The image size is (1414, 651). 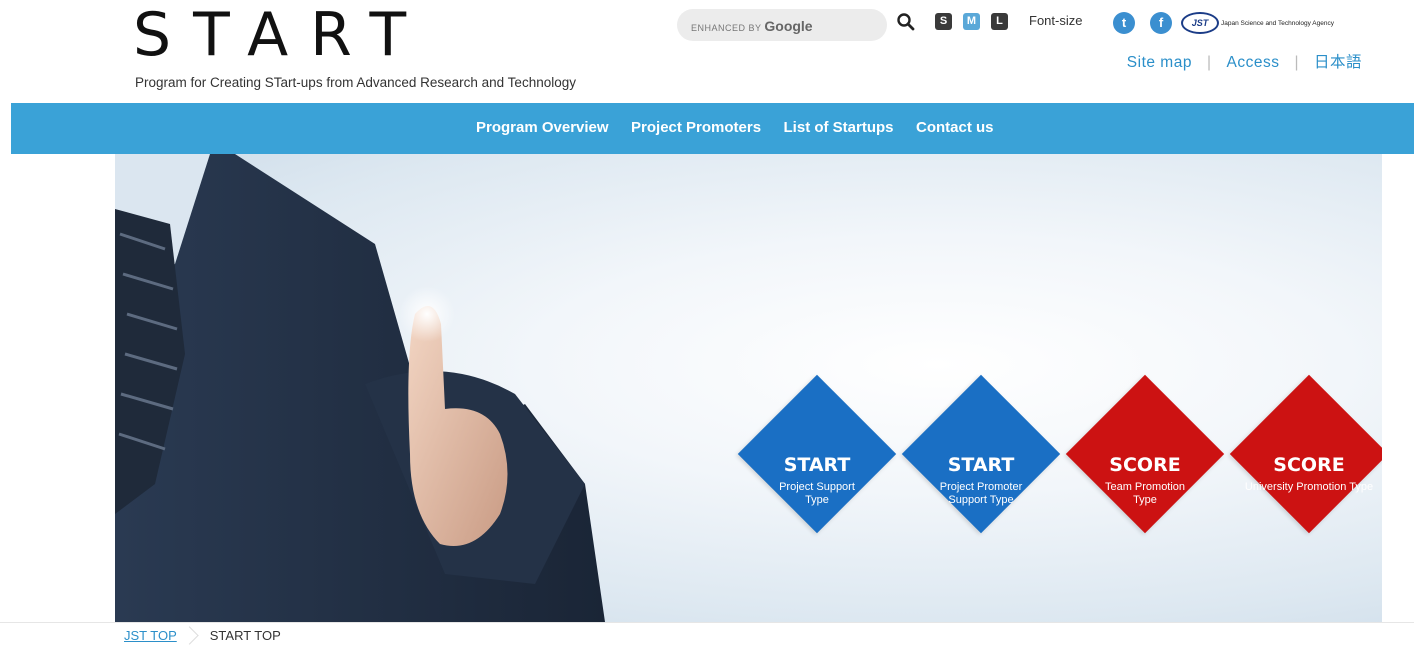 I want to click on font-size-label: Font-size, so click(x=1056, y=20).